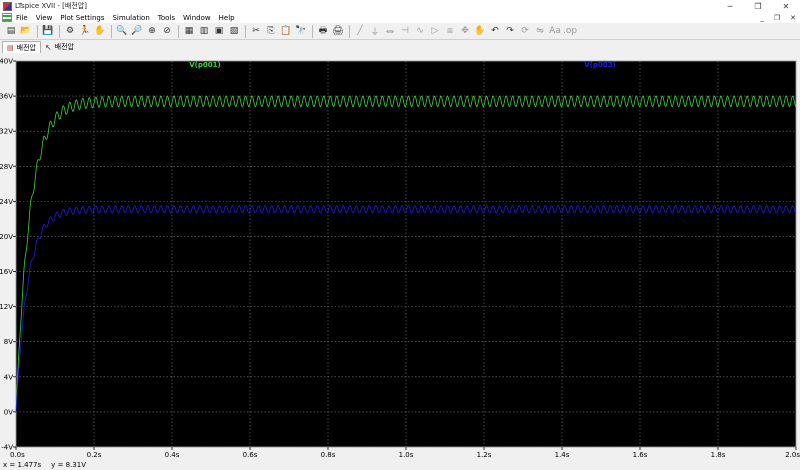 The width and height of the screenshot is (800, 470). Describe the element at coordinates (6, 132) in the screenshot. I see `y-tick-label: 32V` at that location.